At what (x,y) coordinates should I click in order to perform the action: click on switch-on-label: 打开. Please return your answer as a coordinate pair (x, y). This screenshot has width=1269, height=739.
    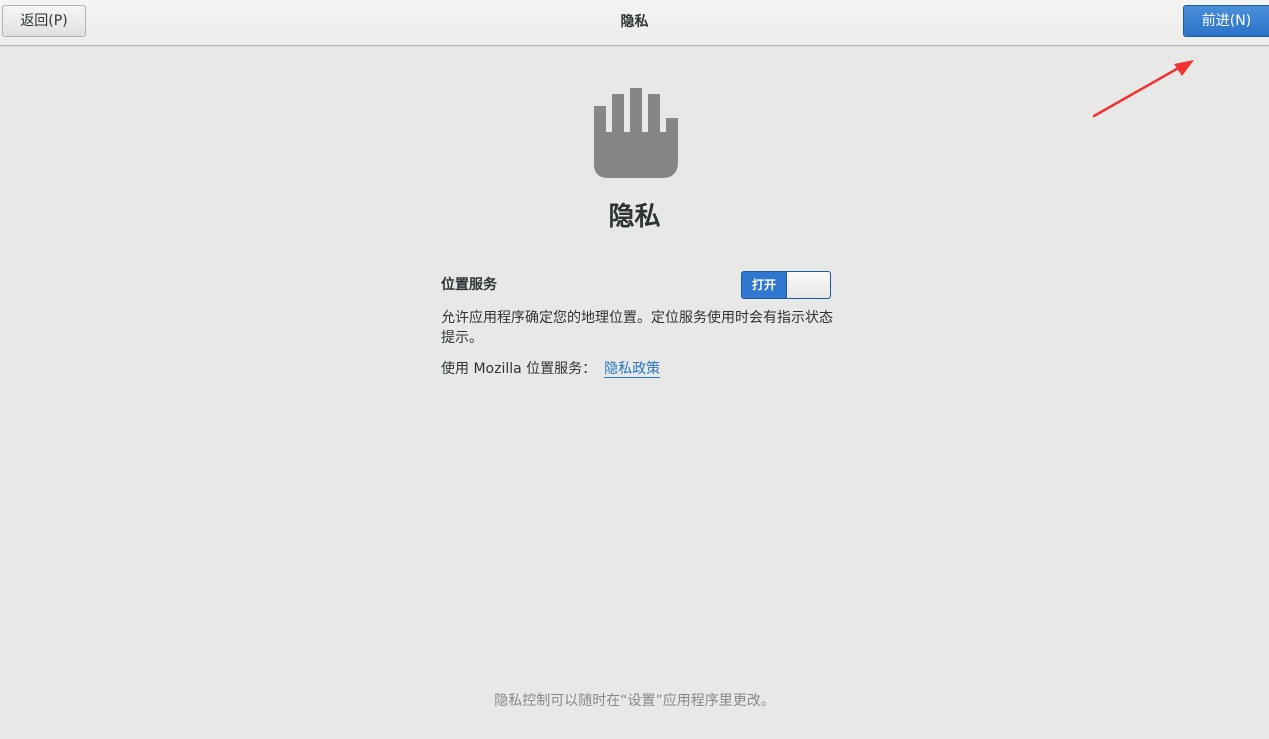
    Looking at the image, I should click on (763, 285).